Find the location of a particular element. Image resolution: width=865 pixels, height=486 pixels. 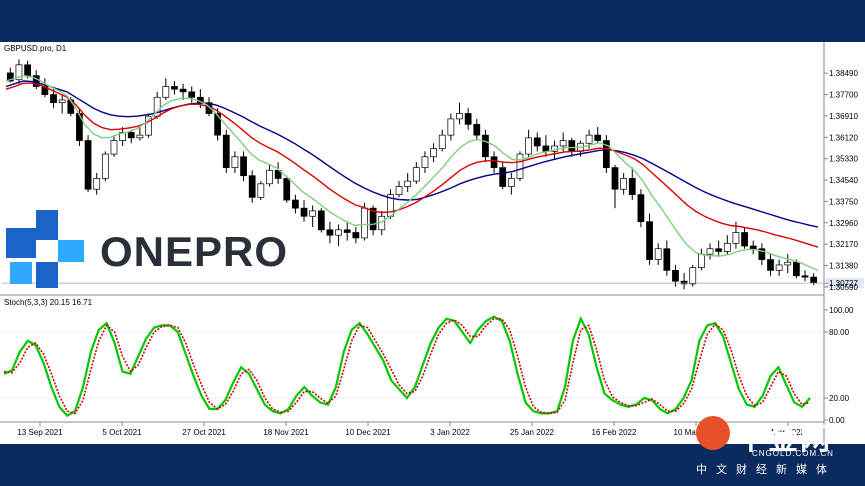

top-banner is located at coordinates (432, 21).